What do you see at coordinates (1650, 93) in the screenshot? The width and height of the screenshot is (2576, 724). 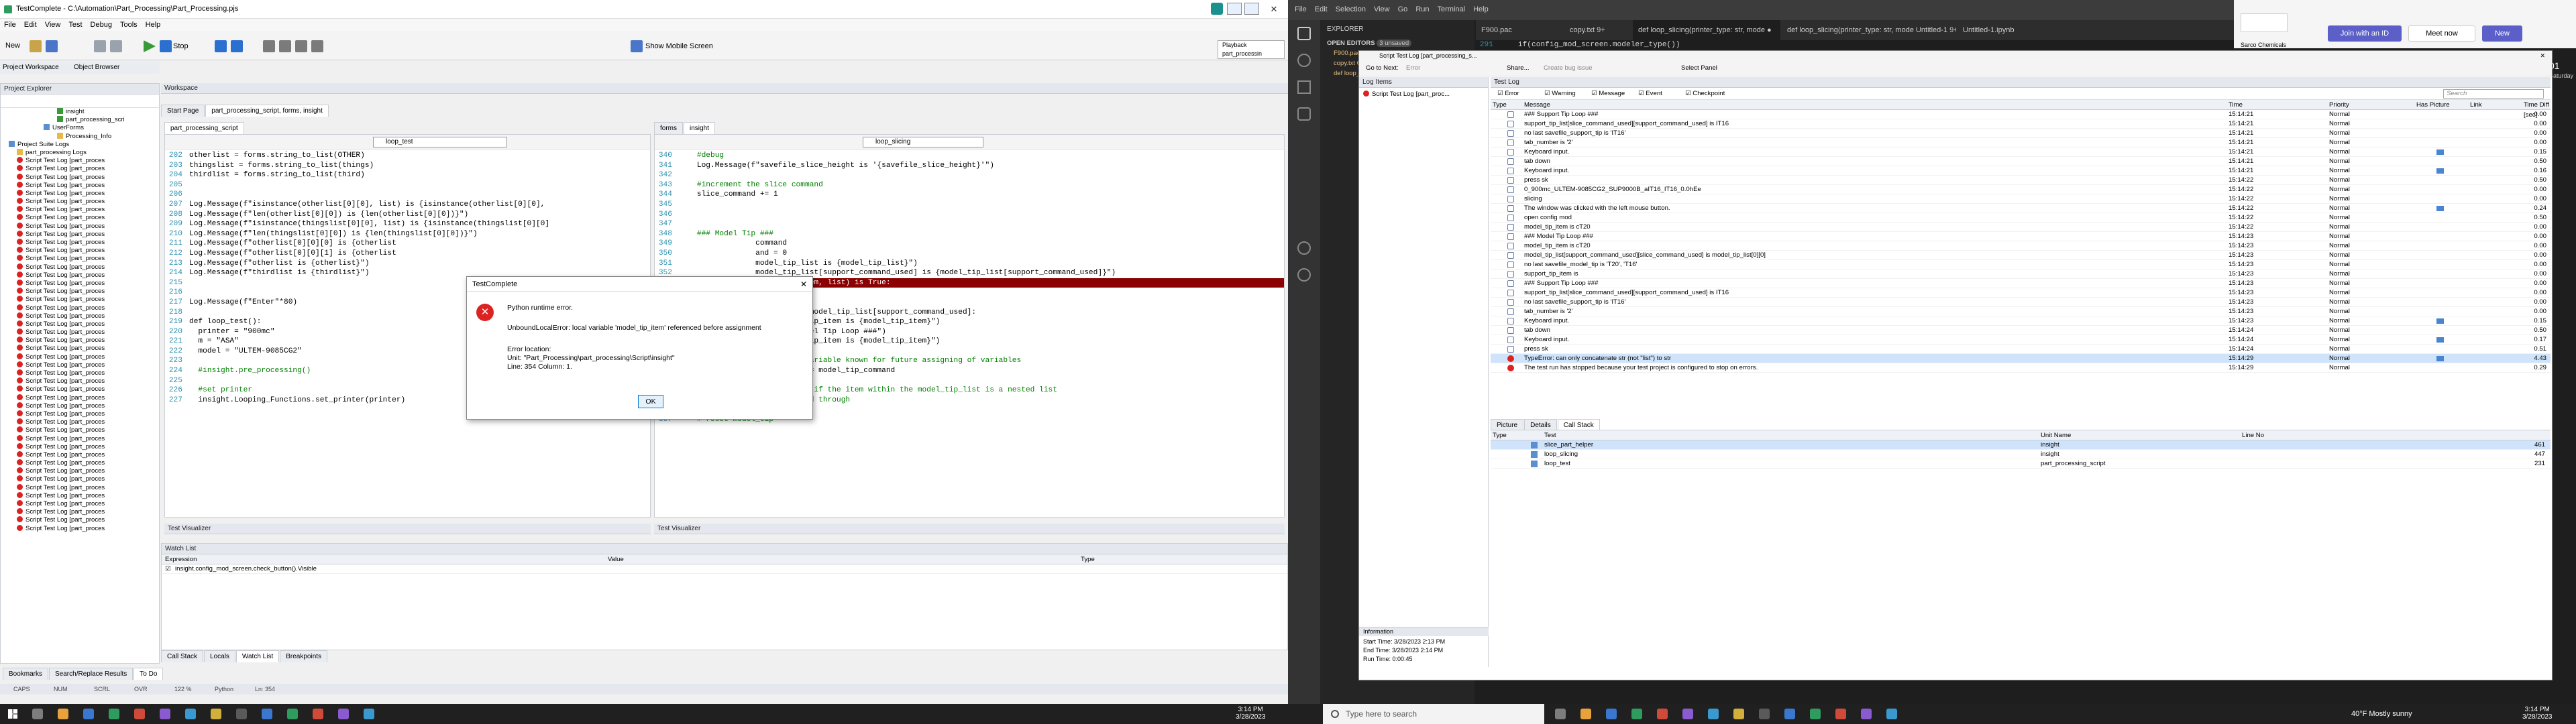 I see `filter-event: ☑ Event` at bounding box center [1650, 93].